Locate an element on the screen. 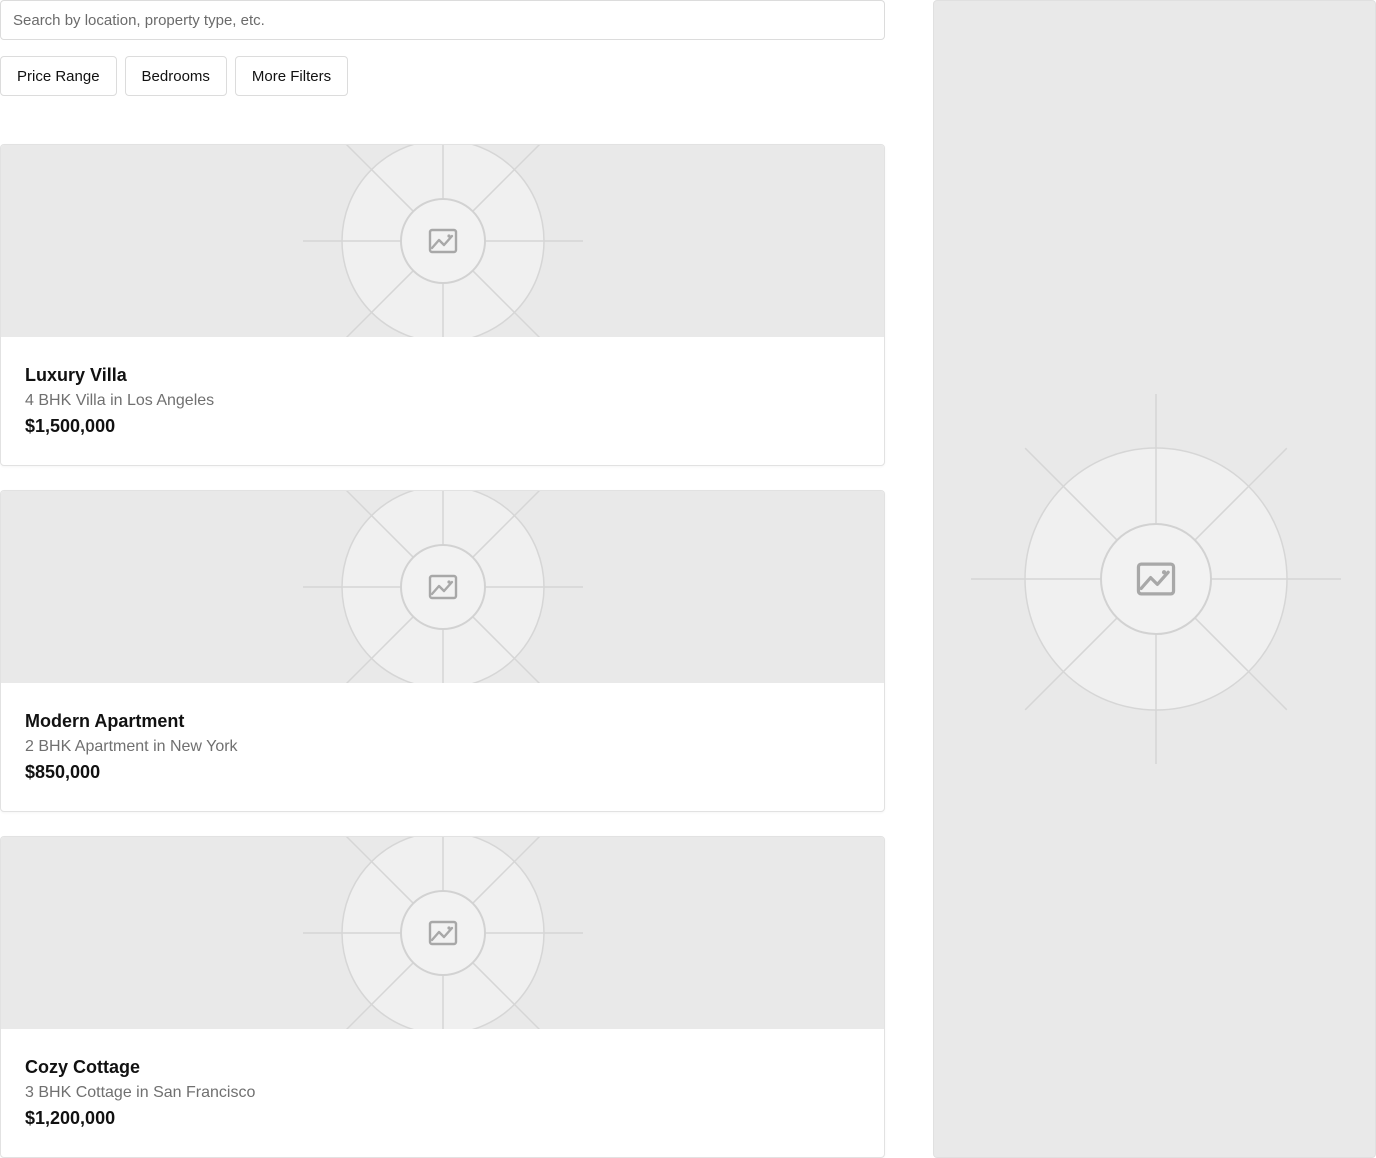 This screenshot has height=1158, width=1376. filter-bar: Price Range Bedrooms More Filters is located at coordinates (174, 76).